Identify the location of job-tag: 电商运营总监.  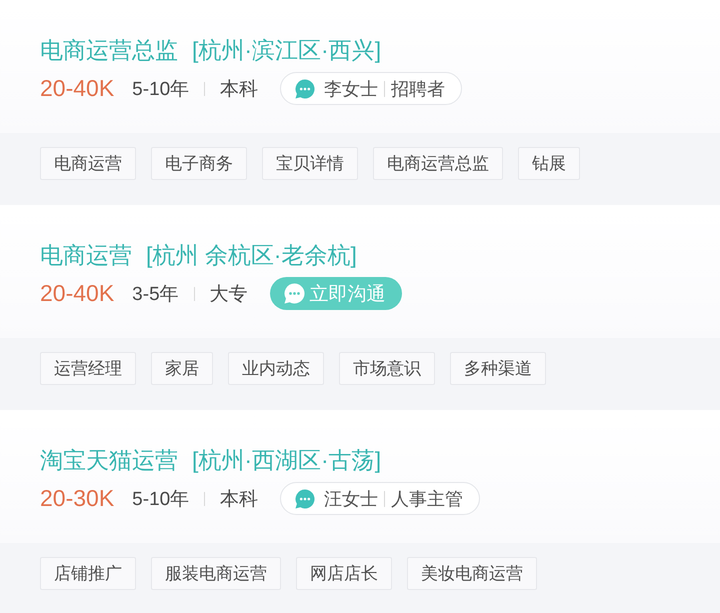
(438, 163).